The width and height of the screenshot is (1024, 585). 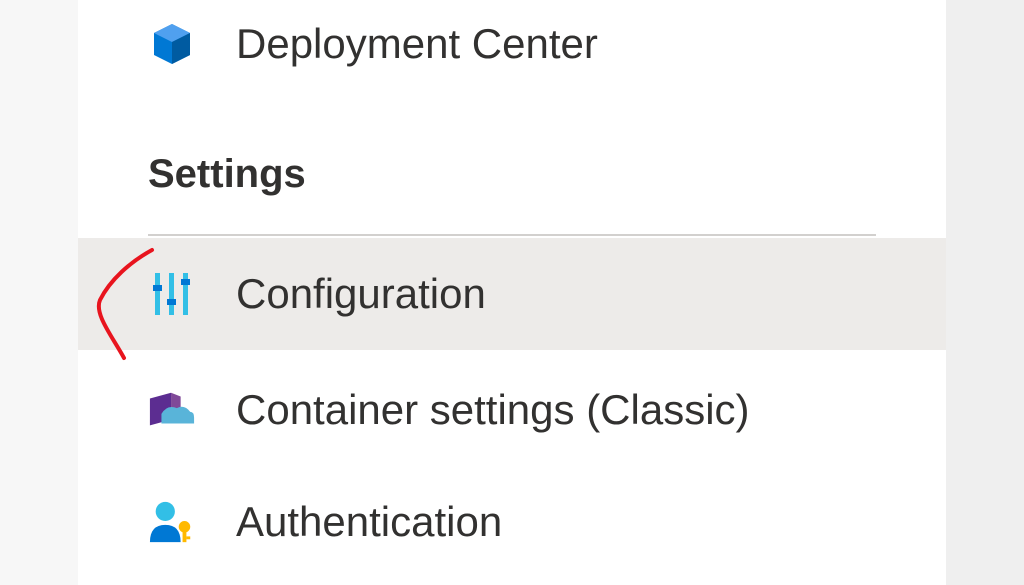 I want to click on section-header-settings: Settings, so click(x=227, y=174).